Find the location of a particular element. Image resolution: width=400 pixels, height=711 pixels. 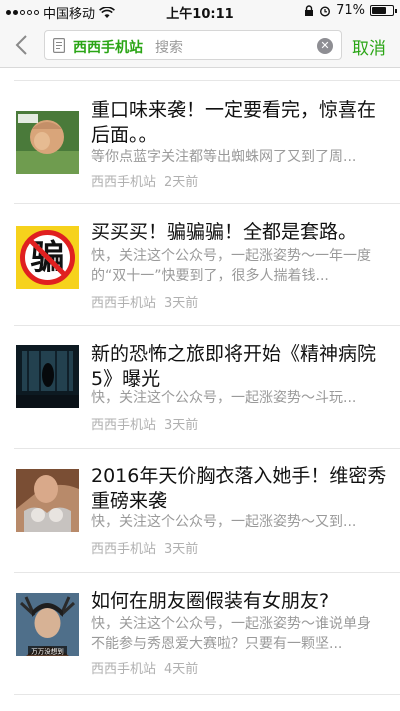

status-right: 71% is located at coordinates (350, 10).